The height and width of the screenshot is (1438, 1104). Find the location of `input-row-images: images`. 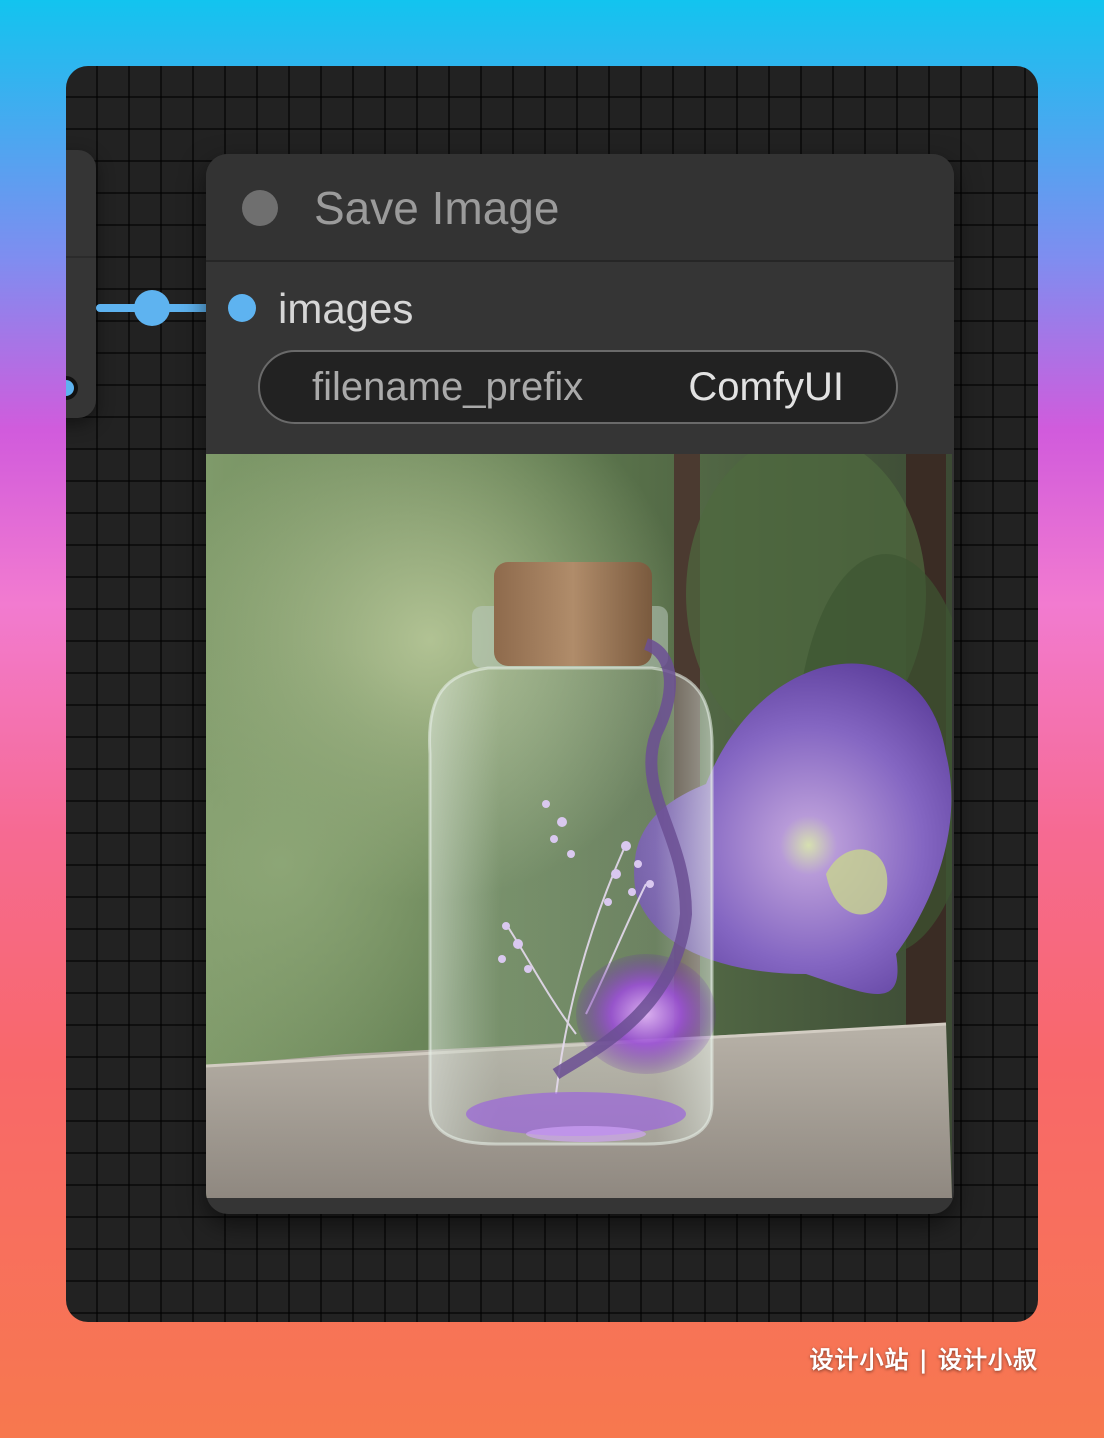

input-row-images: images is located at coordinates (581, 309).